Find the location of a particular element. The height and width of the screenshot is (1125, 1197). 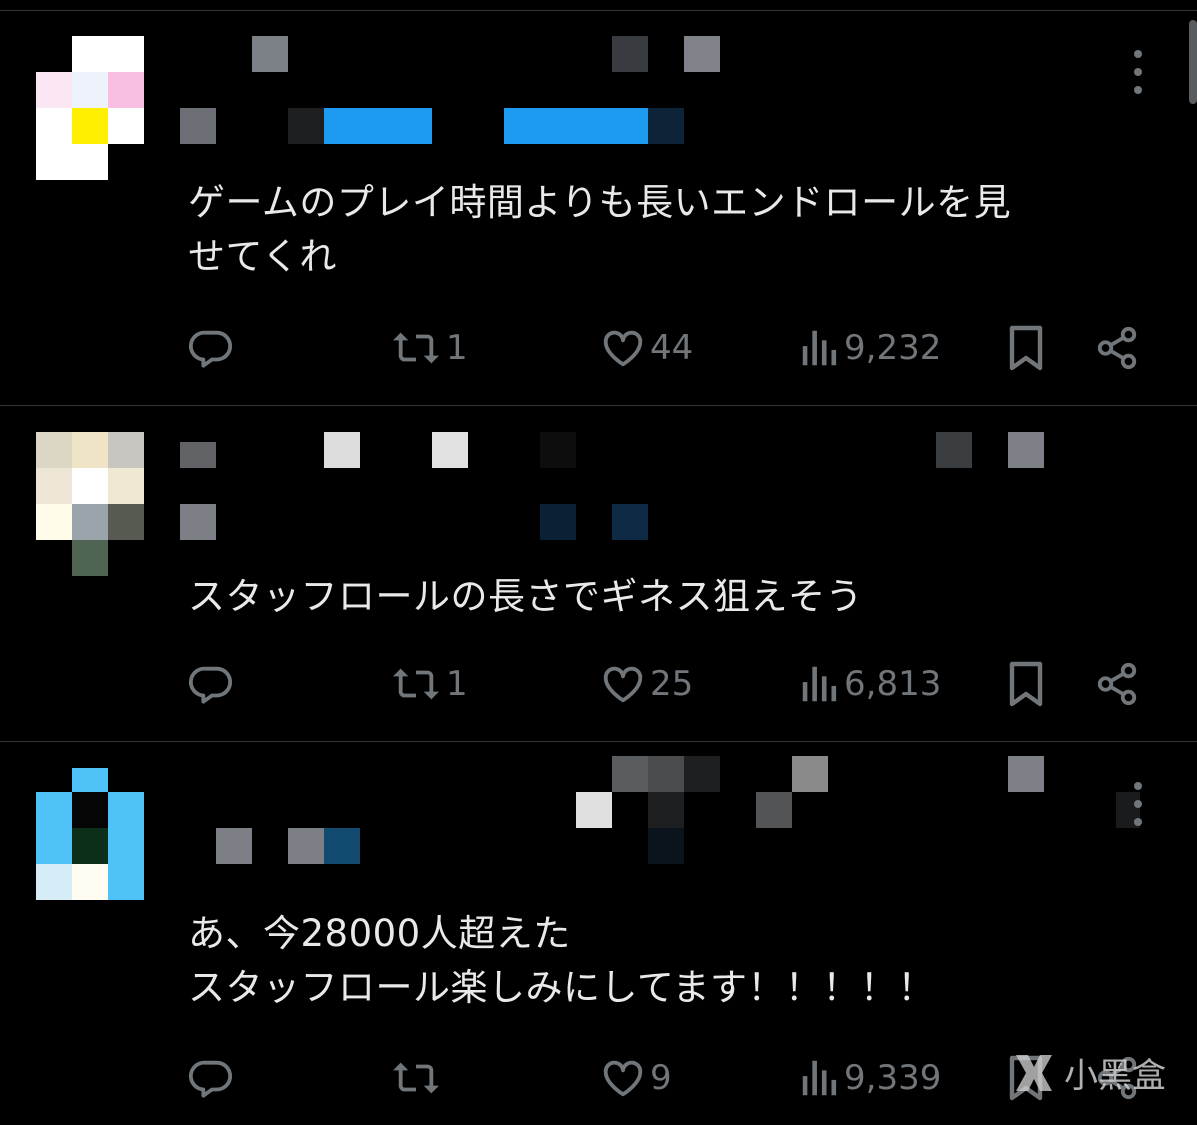

views-button: 9,339 is located at coordinates (870, 1078).